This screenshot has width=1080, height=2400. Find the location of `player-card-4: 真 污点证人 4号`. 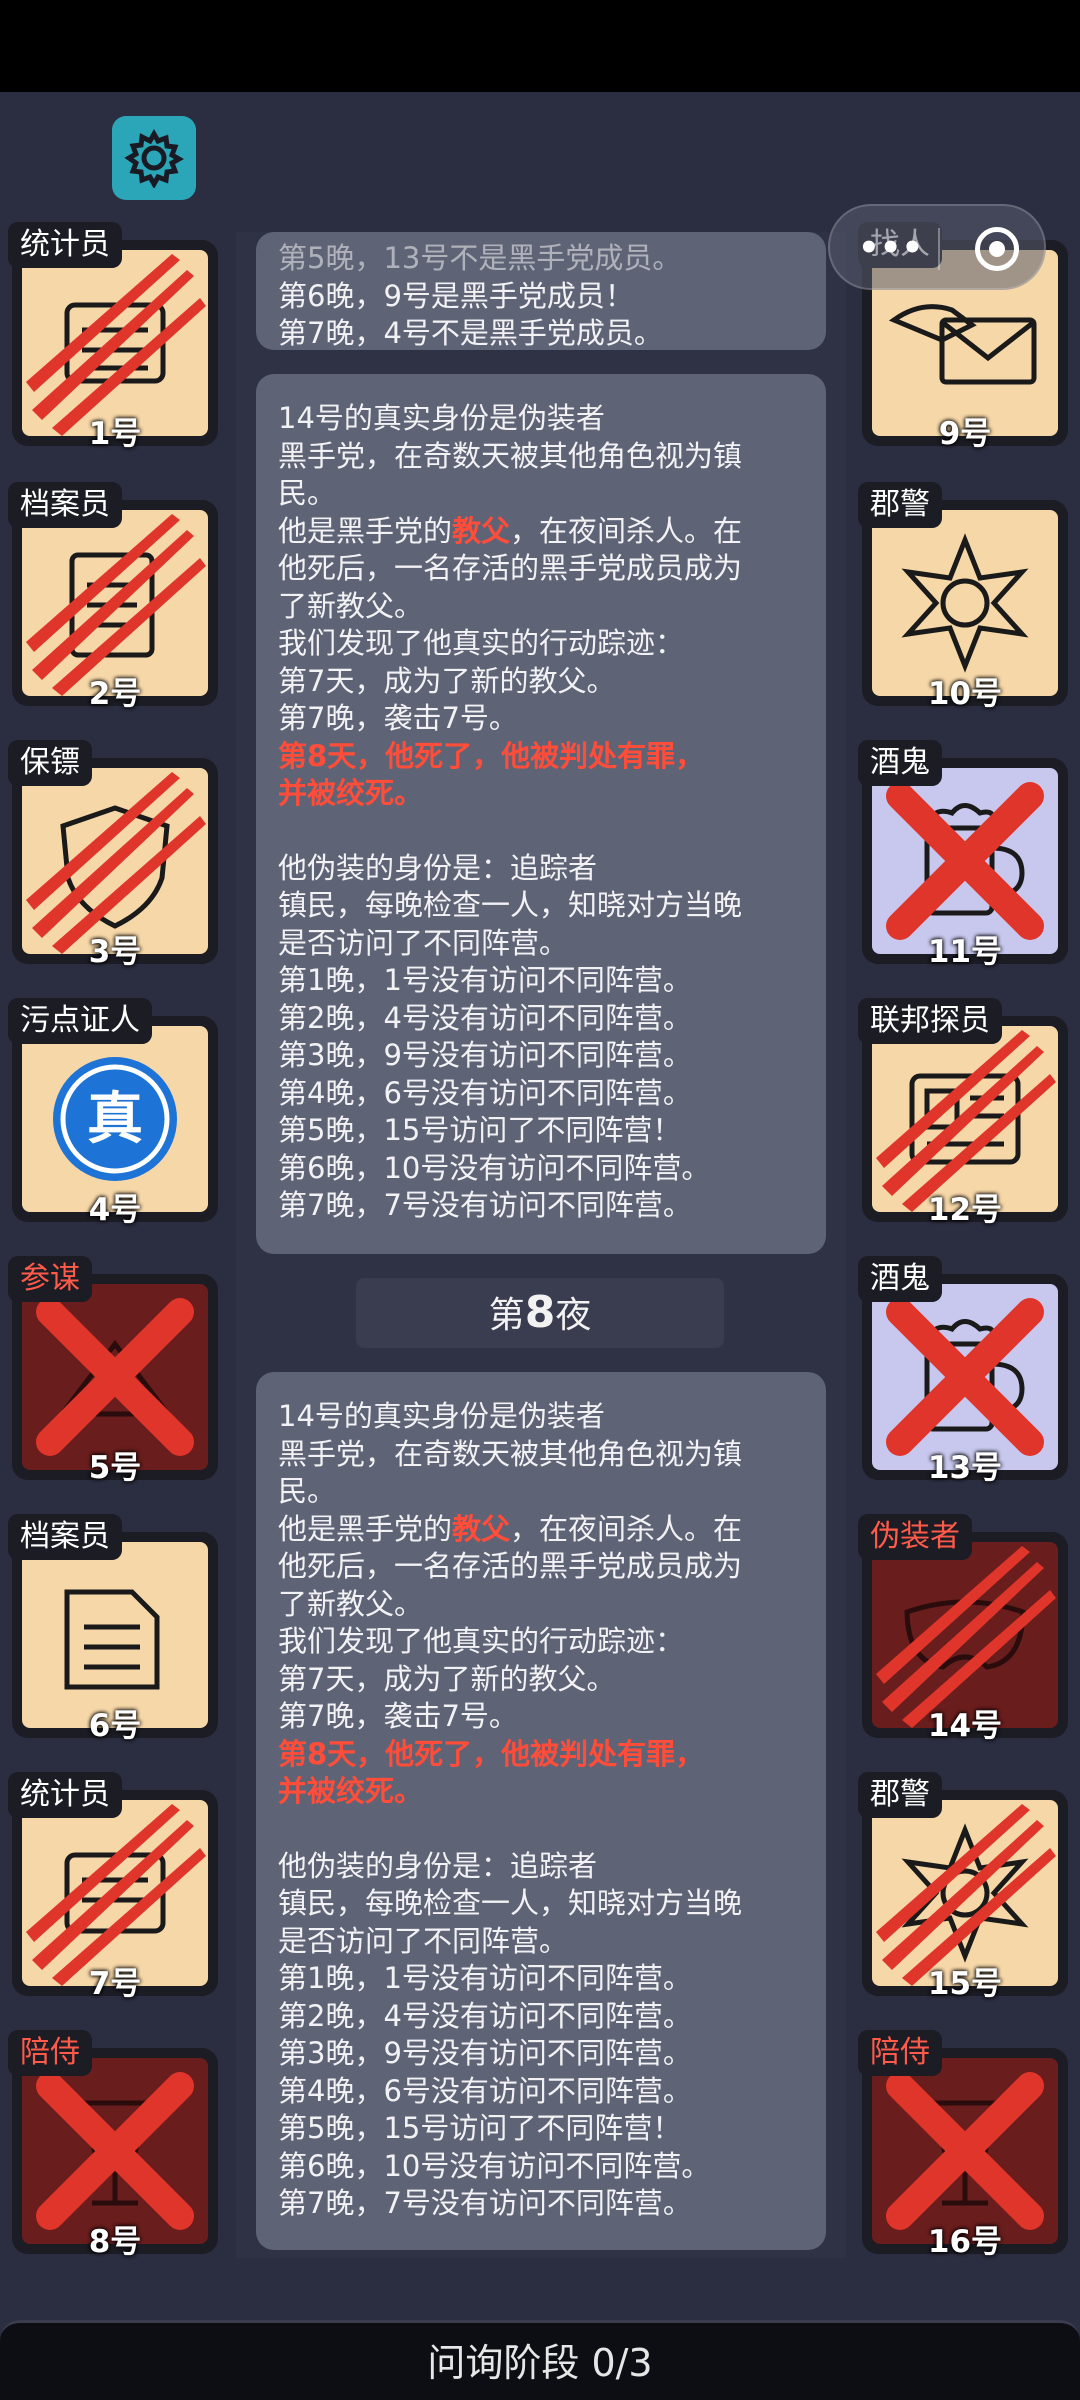

player-card-4: 真 污点证人 4号 is located at coordinates (113, 1113).